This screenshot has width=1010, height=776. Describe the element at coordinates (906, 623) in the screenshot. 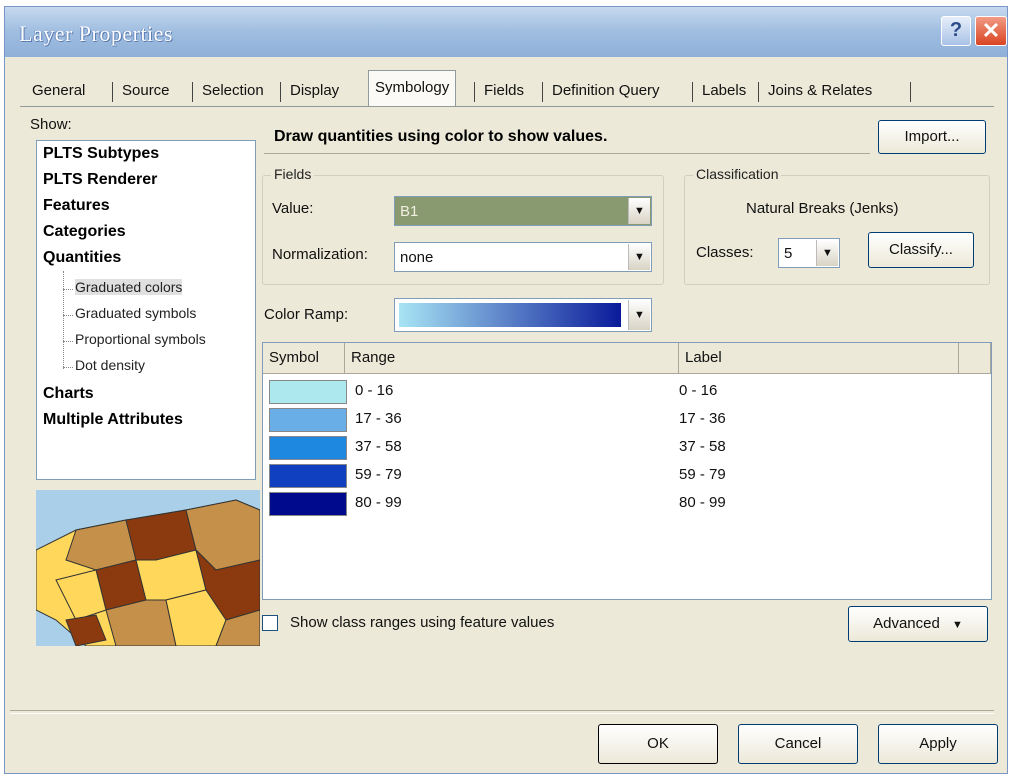

I see `advanced-label: Advanced` at that location.